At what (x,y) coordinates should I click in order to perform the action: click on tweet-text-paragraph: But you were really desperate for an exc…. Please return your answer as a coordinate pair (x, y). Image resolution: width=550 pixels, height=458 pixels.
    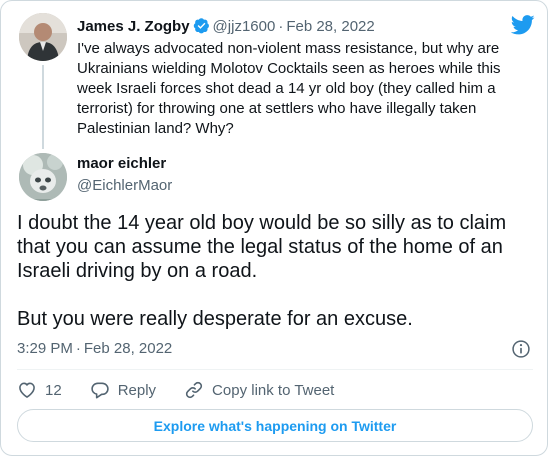
    Looking at the image, I should click on (215, 319).